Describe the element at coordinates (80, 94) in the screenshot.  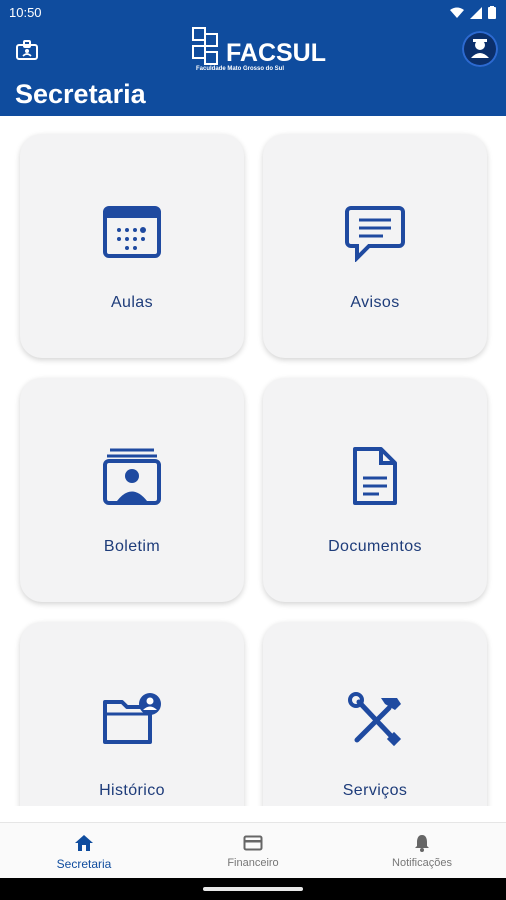
I see `page-title: Secretaria` at that location.